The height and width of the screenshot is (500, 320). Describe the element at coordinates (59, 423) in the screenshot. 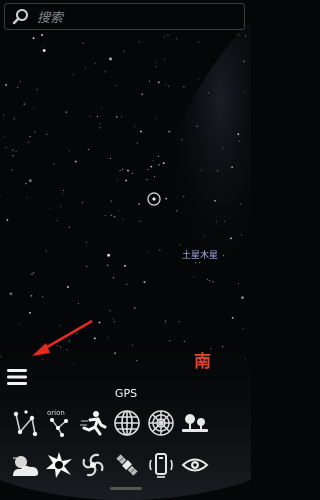

I see `constellation-names-button: orion` at that location.